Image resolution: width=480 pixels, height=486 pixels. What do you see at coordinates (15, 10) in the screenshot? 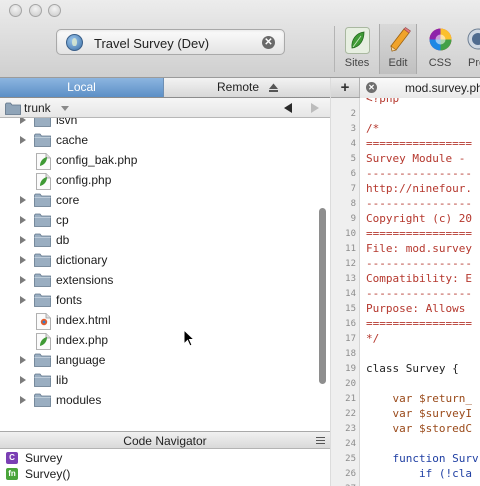
I see `close-window-button` at bounding box center [15, 10].